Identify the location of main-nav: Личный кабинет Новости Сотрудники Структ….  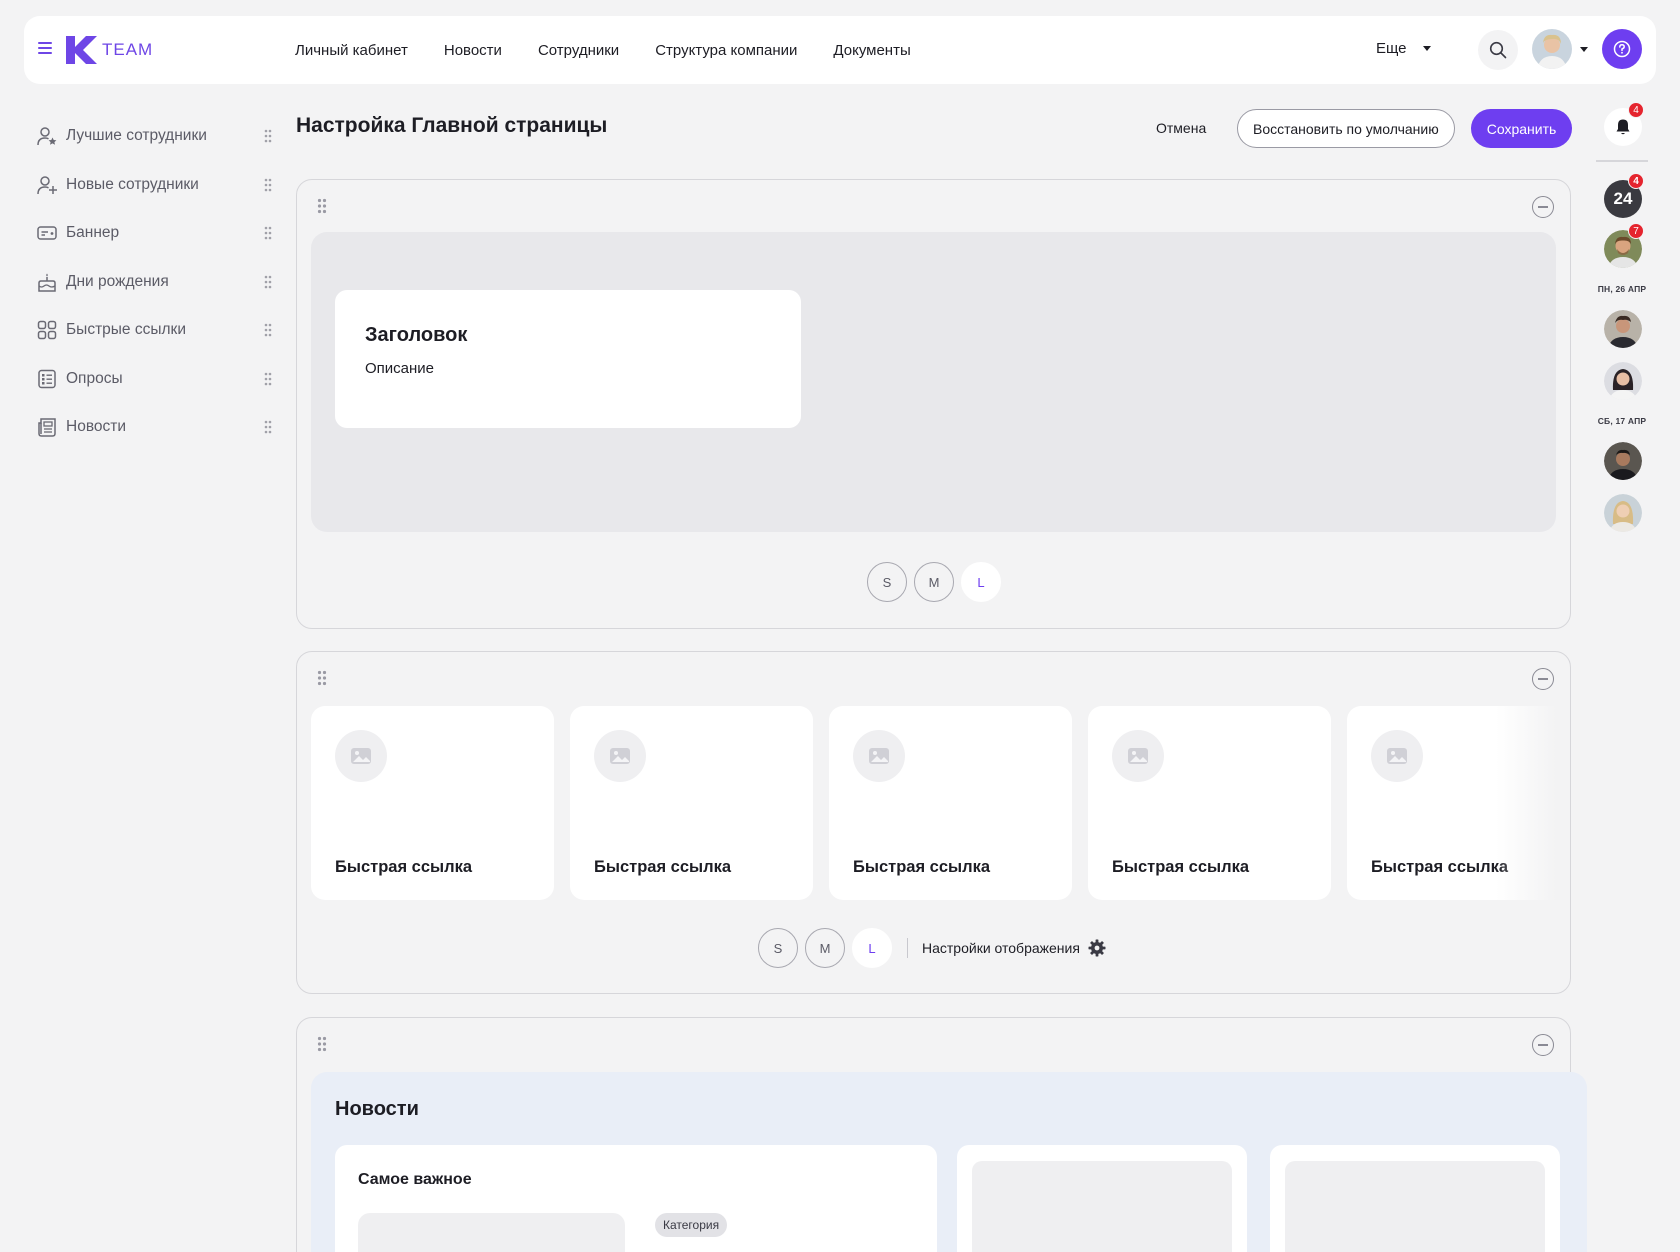
(621, 50).